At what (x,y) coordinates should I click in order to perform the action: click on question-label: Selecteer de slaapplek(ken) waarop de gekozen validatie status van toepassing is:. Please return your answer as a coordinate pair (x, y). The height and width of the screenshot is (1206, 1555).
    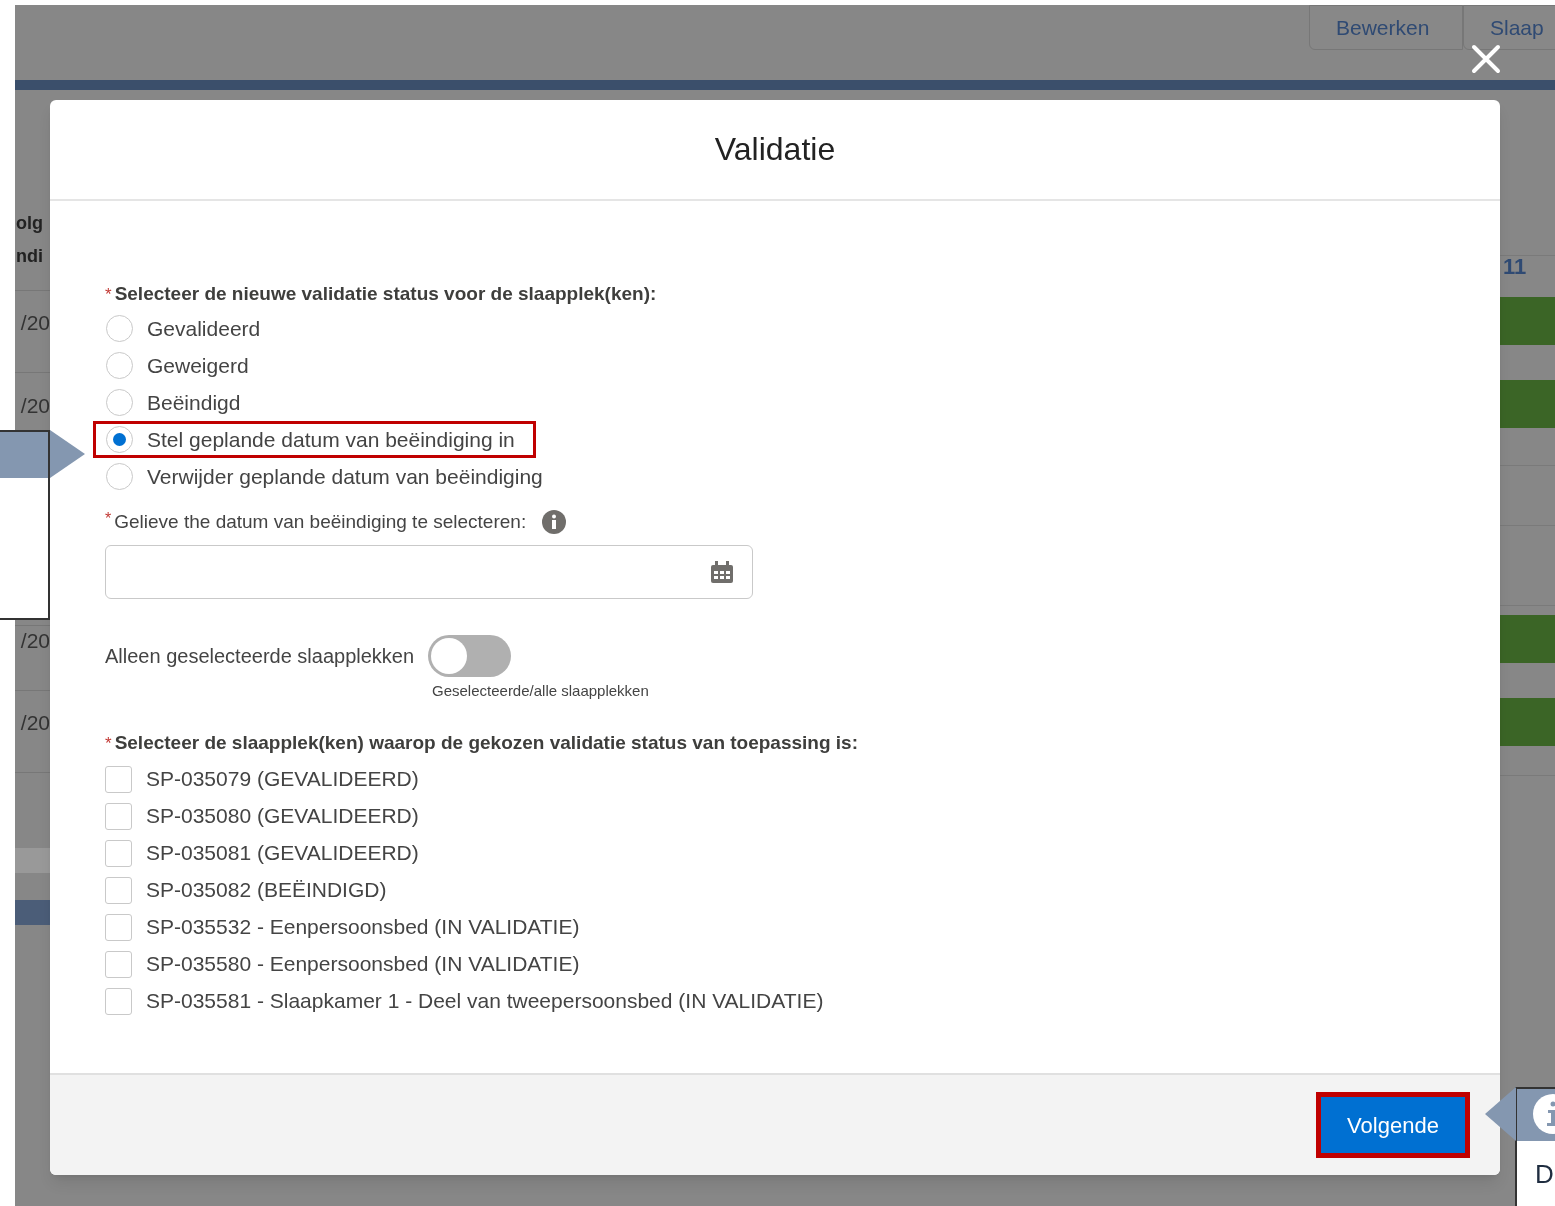
    Looking at the image, I should click on (486, 742).